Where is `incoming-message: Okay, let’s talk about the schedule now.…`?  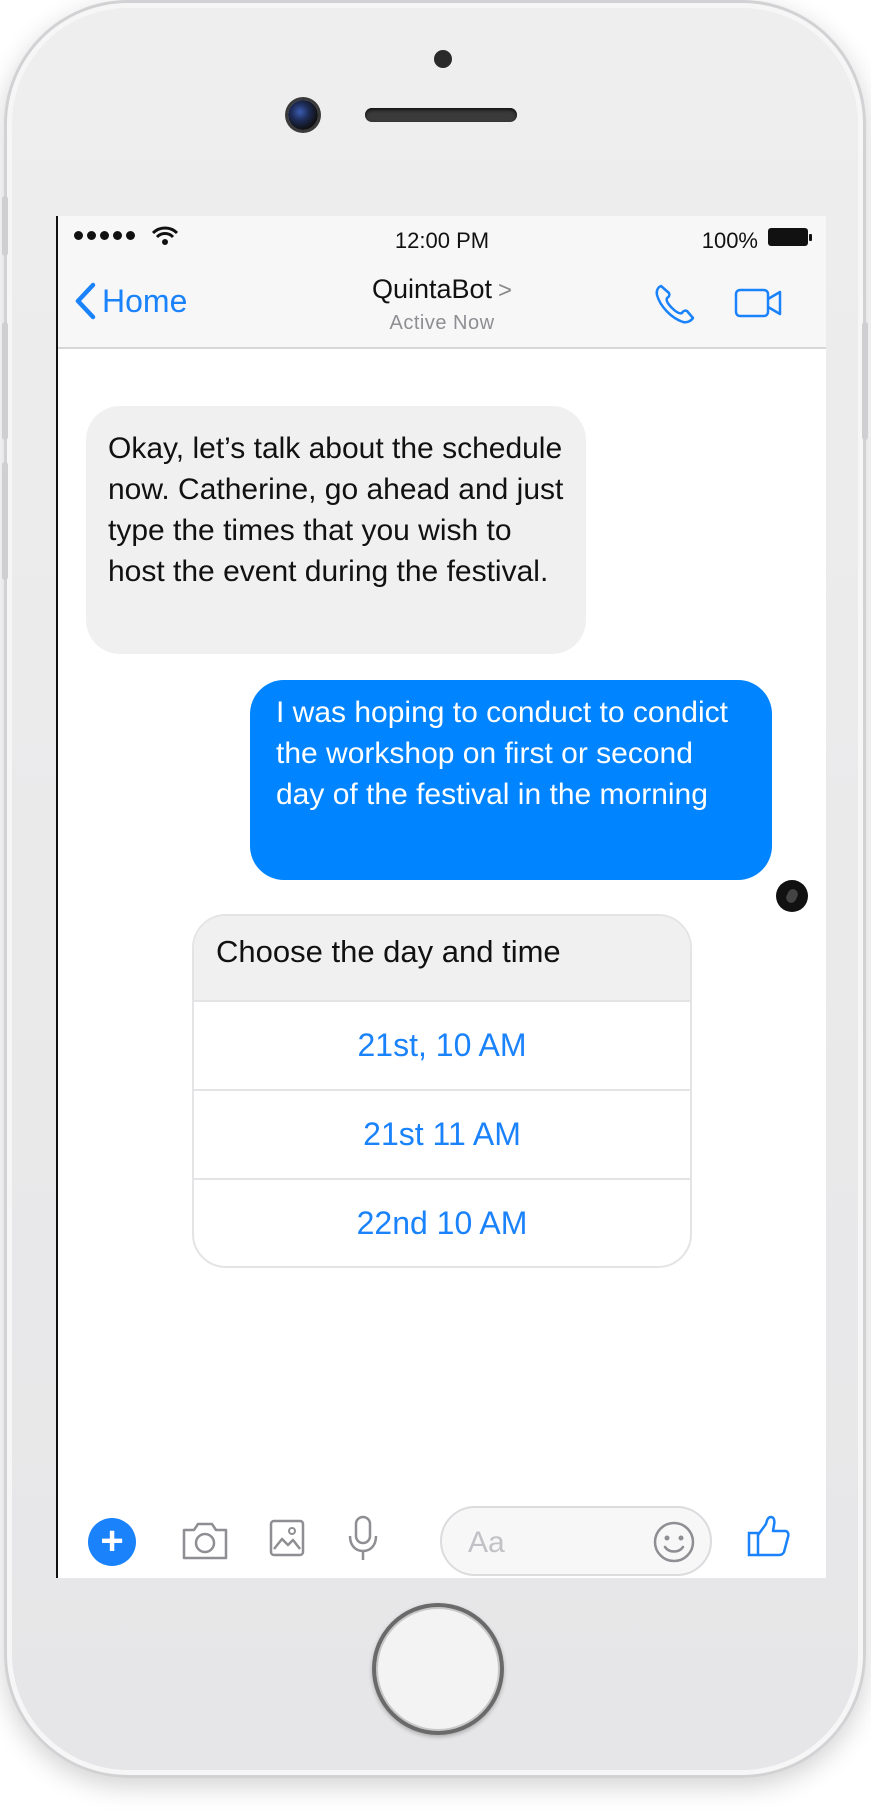
incoming-message: Okay, let’s talk about the schedule now.… is located at coordinates (336, 530).